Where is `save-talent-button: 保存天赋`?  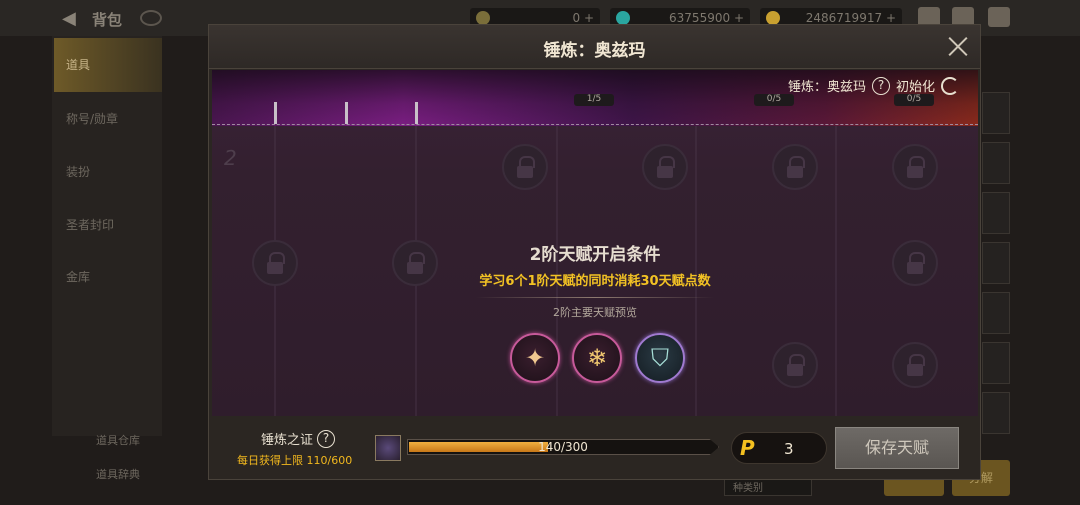
save-talent-button: 保存天赋 is located at coordinates (897, 448).